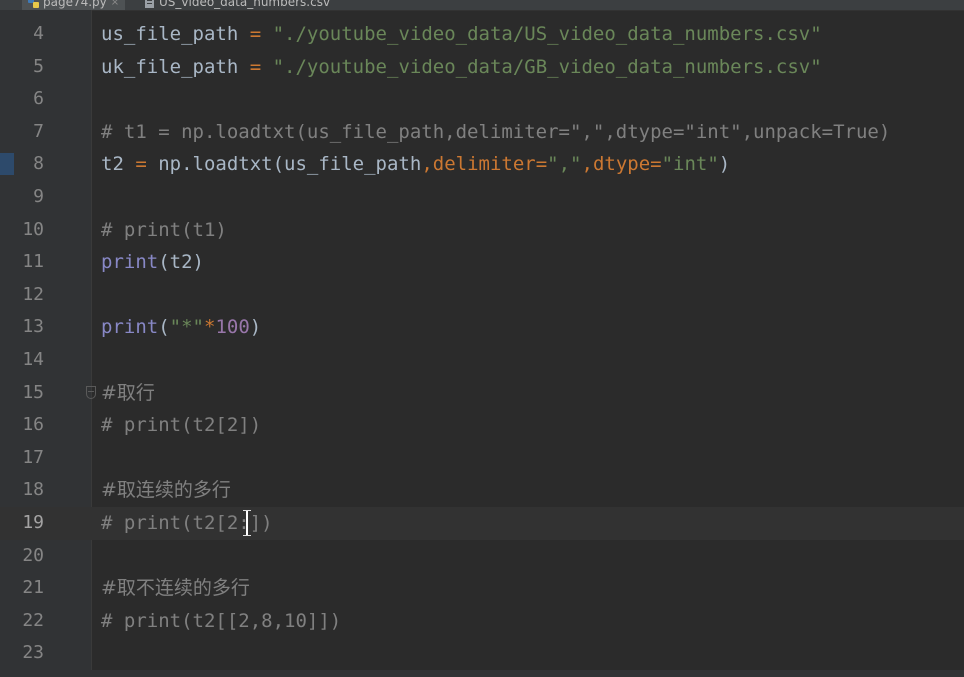  What do you see at coordinates (38, 99) in the screenshot?
I see `line-number: 6` at bounding box center [38, 99].